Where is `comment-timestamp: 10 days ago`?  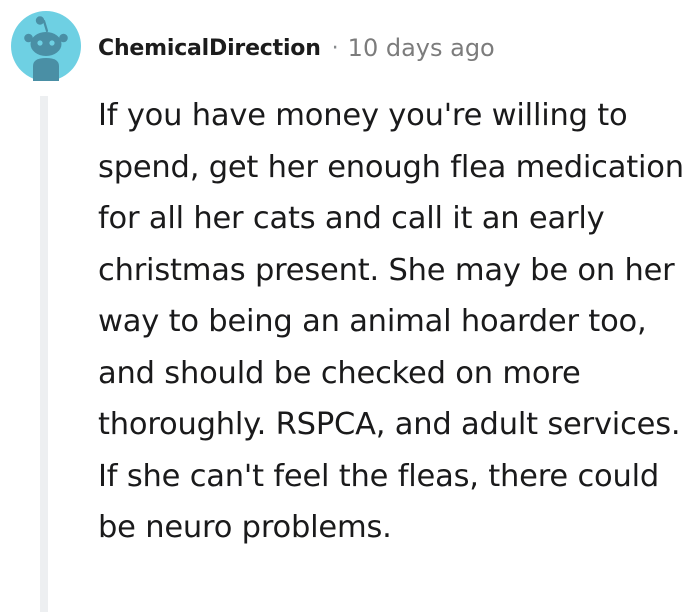
comment-timestamp: 10 days ago is located at coordinates (421, 48).